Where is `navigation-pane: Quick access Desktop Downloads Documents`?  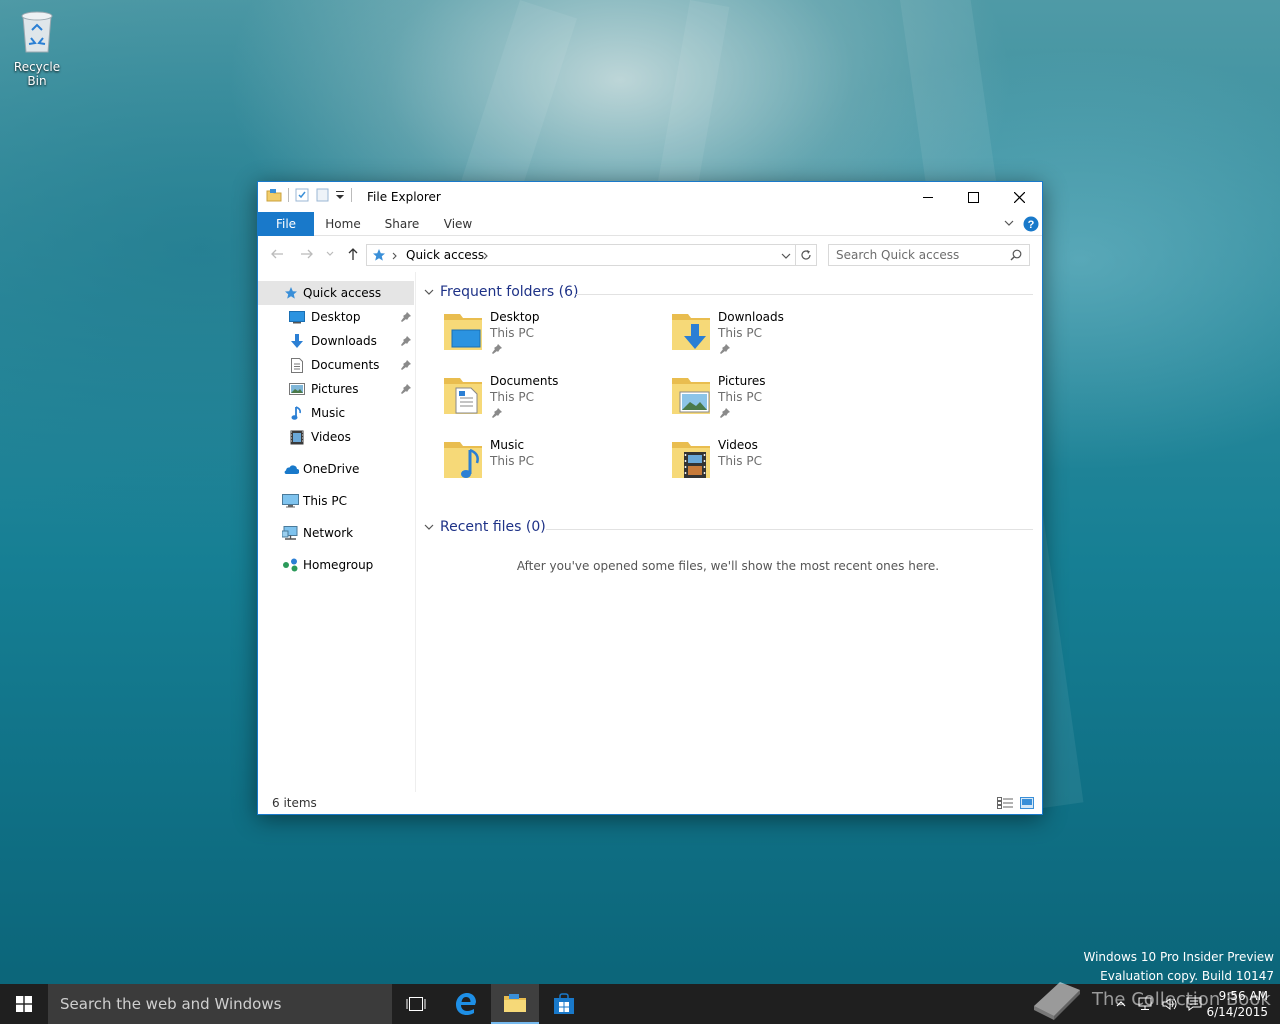 navigation-pane: Quick access Desktop Downloads Documents is located at coordinates (337, 532).